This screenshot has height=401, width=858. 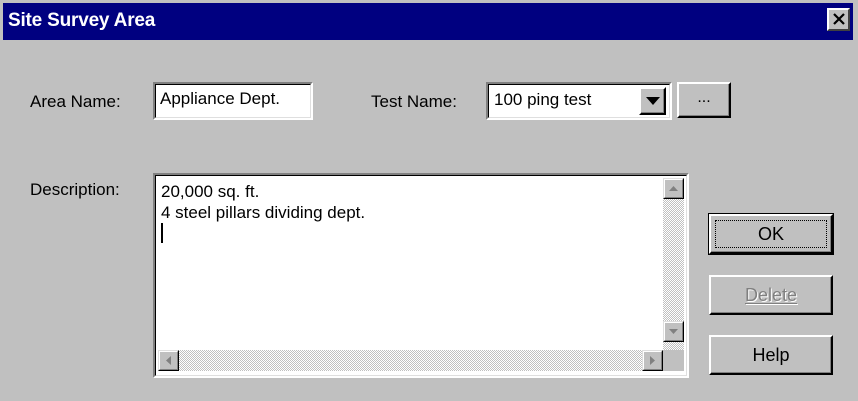 What do you see at coordinates (75, 189) in the screenshot?
I see `description-label: Description:` at bounding box center [75, 189].